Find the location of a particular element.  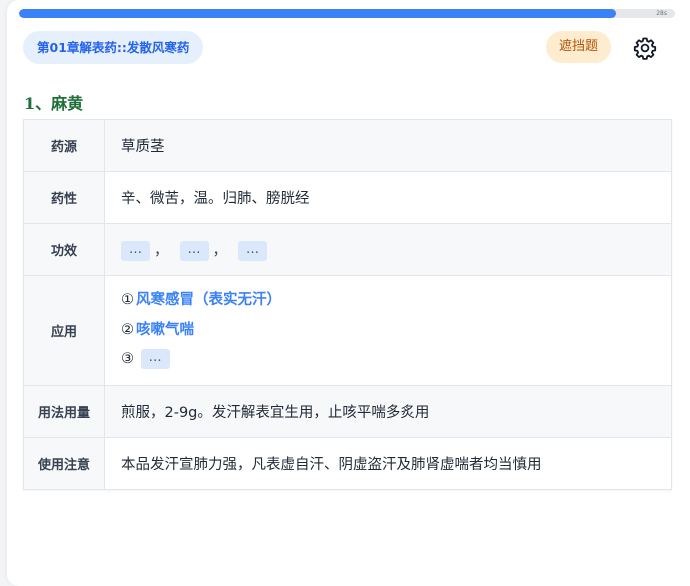

usage-number: ③ is located at coordinates (127, 359).